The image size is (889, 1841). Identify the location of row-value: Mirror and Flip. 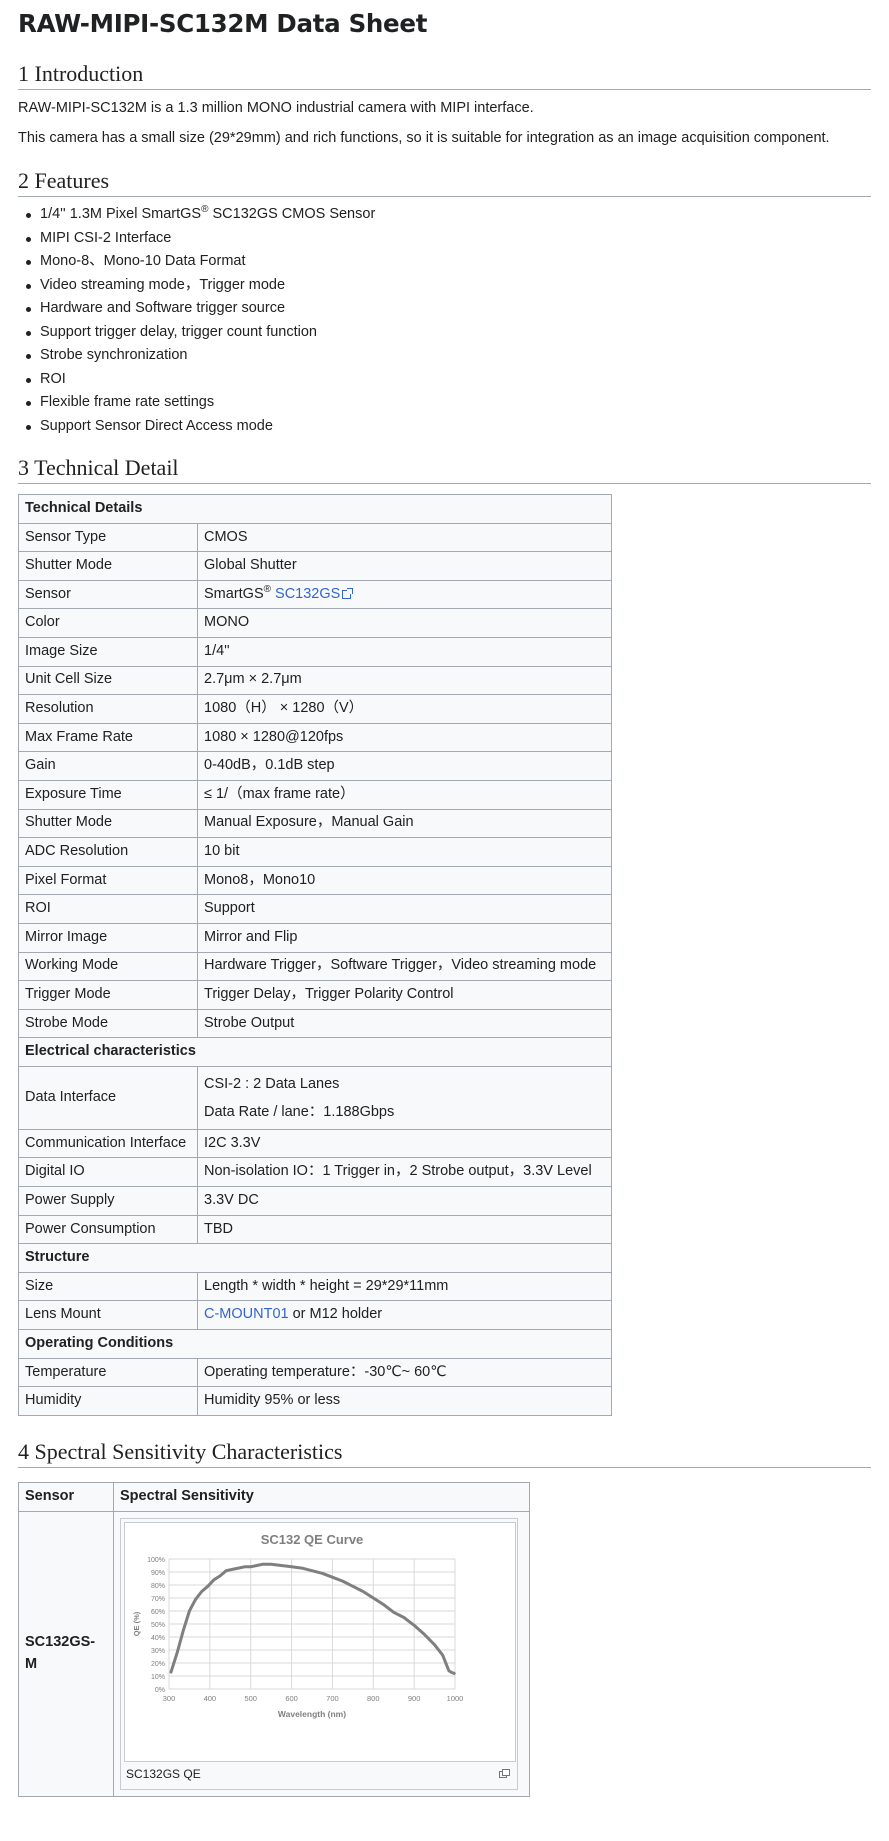
(404, 937).